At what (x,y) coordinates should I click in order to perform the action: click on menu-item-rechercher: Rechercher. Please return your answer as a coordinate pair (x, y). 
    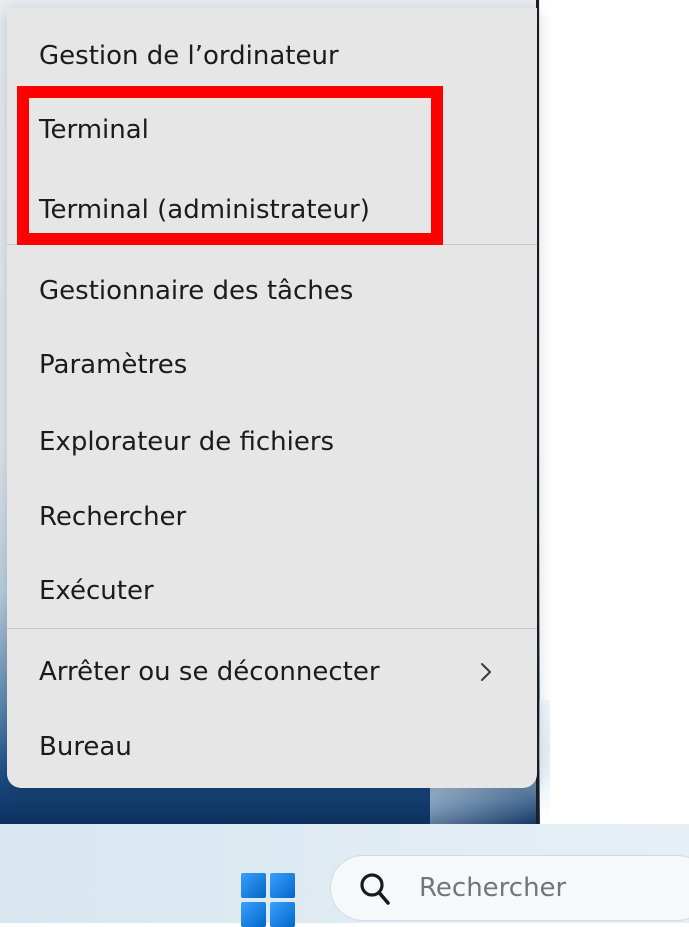
    Looking at the image, I should click on (272, 517).